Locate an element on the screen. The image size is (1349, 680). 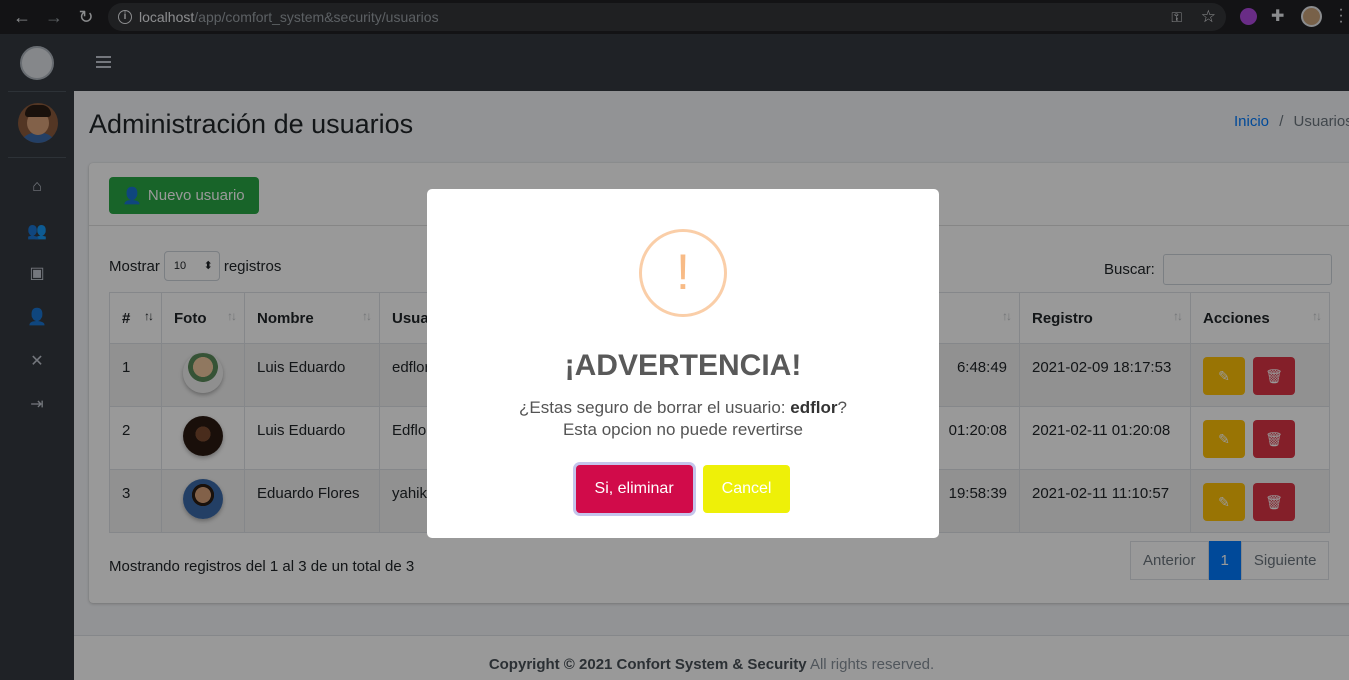
dialog-username: edflor is located at coordinates (814, 407).